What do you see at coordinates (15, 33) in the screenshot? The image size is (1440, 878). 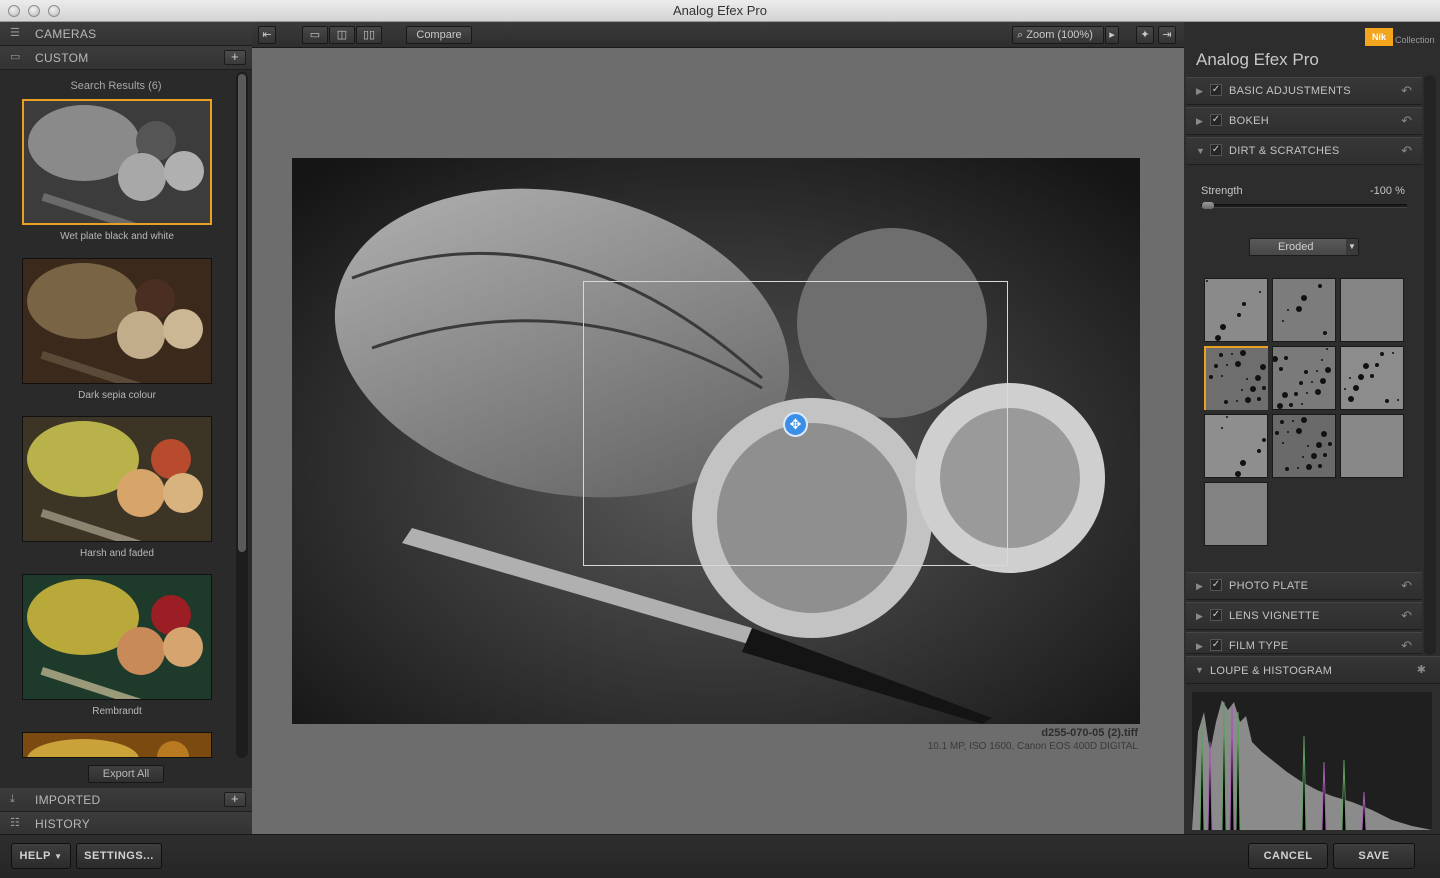 I see `list-icon: ☰` at bounding box center [15, 33].